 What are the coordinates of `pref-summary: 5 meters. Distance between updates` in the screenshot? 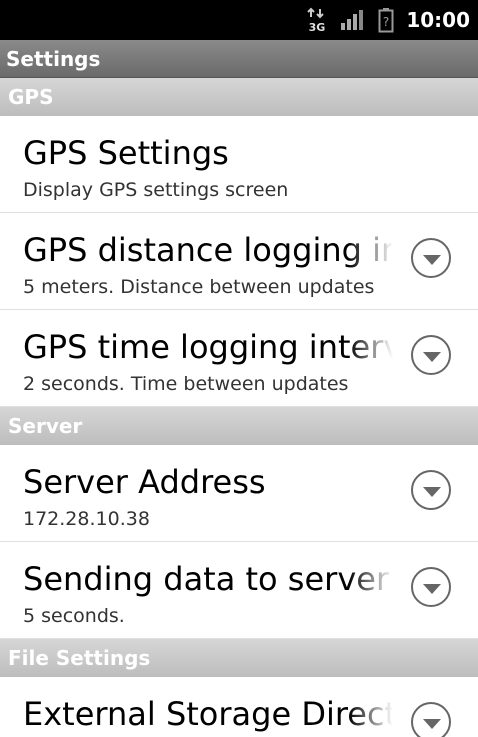 It's located at (199, 287).